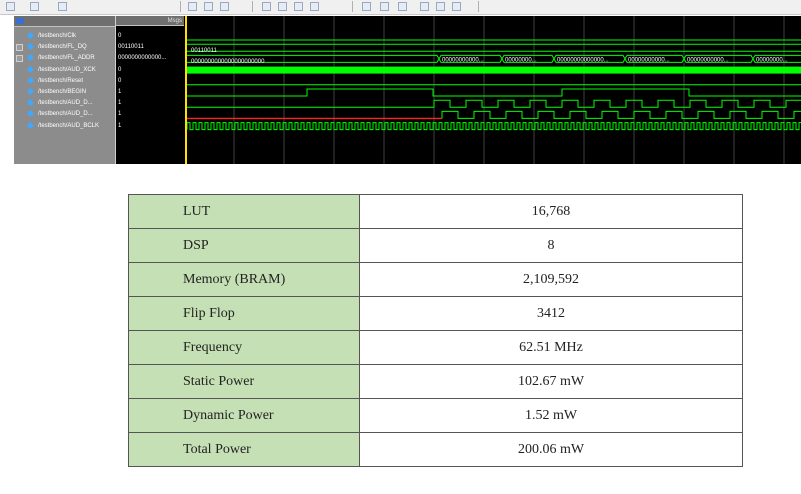 The image size is (801, 494). I want to click on fl-dq-bus-label: 00110011, so click(204, 51).